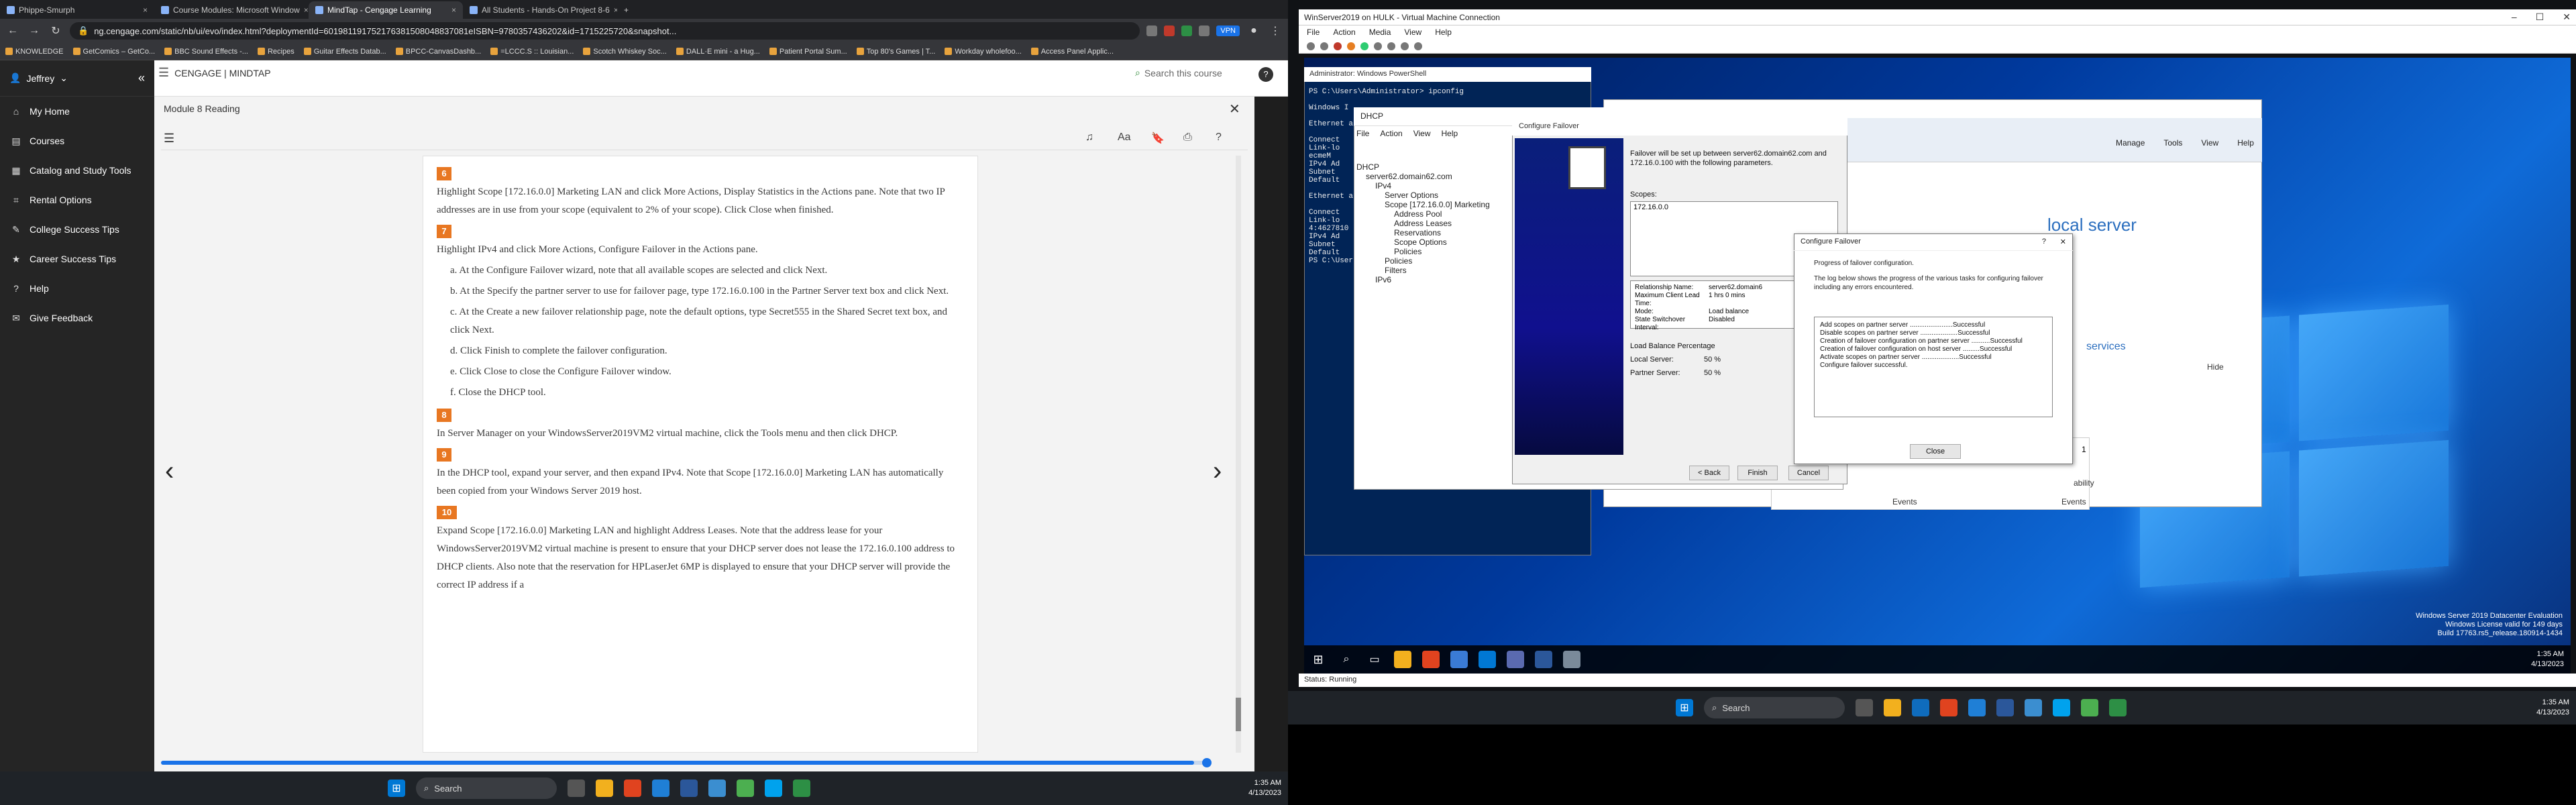  I want to click on shutdown-icon, so click(1351, 46).